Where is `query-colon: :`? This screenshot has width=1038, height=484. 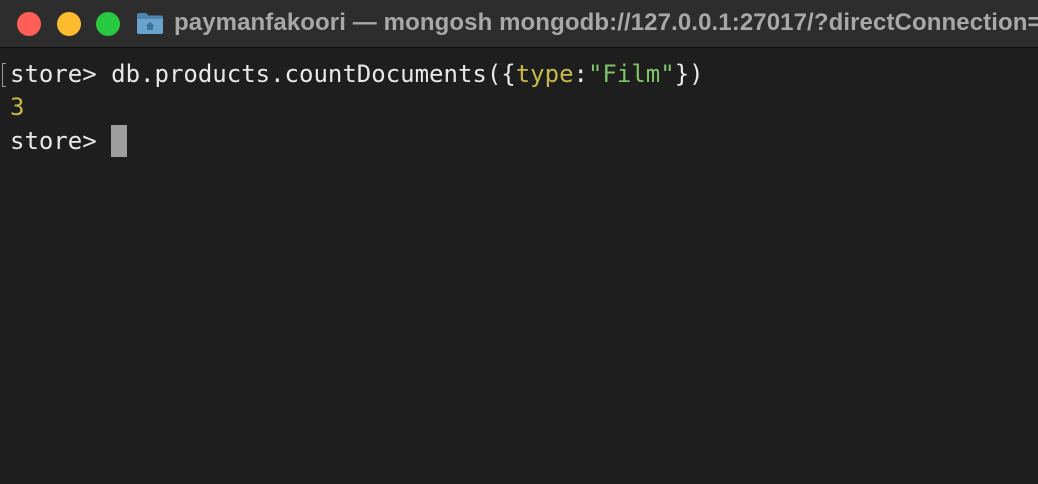 query-colon: : is located at coordinates (580, 74).